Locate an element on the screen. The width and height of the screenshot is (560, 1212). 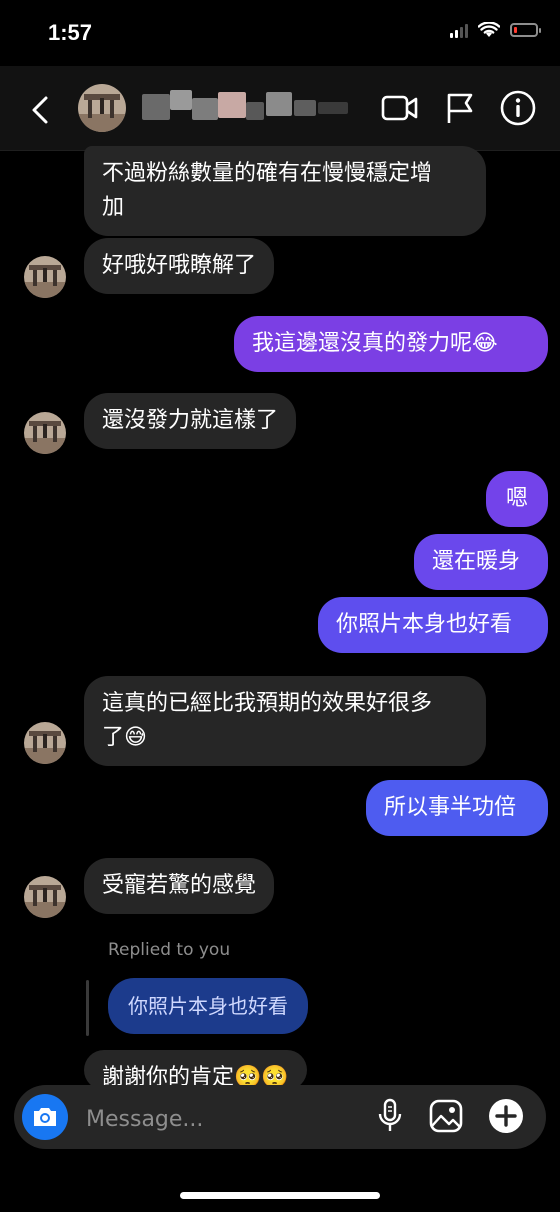
camera-icon is located at coordinates (45, 1117).